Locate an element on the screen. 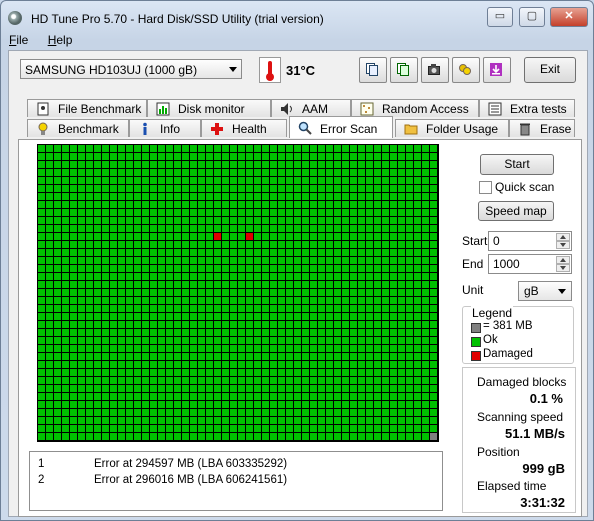 The height and width of the screenshot is (521, 594). tab-erase: Erase is located at coordinates (542, 128).